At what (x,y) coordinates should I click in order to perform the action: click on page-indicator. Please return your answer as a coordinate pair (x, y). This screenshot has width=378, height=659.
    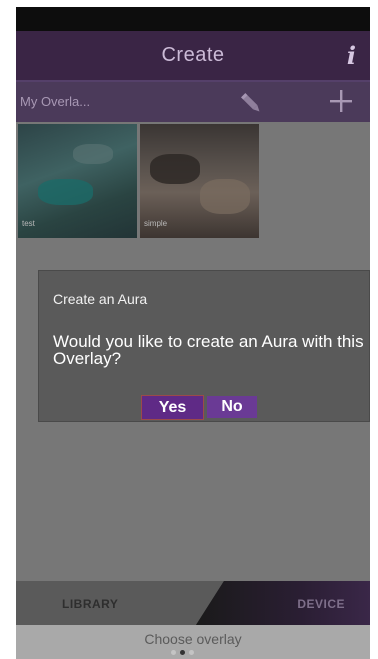
    Looking at the image, I should click on (193, 654).